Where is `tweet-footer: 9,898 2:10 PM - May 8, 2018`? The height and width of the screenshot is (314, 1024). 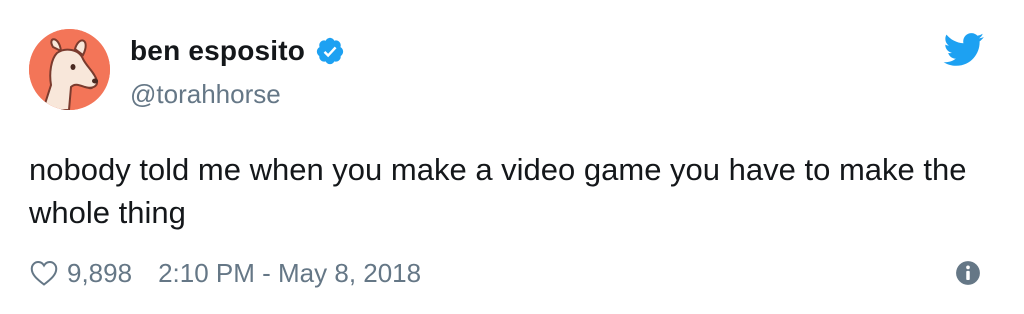
tweet-footer: 9,898 2:10 PM - May 8, 2018 is located at coordinates (225, 273).